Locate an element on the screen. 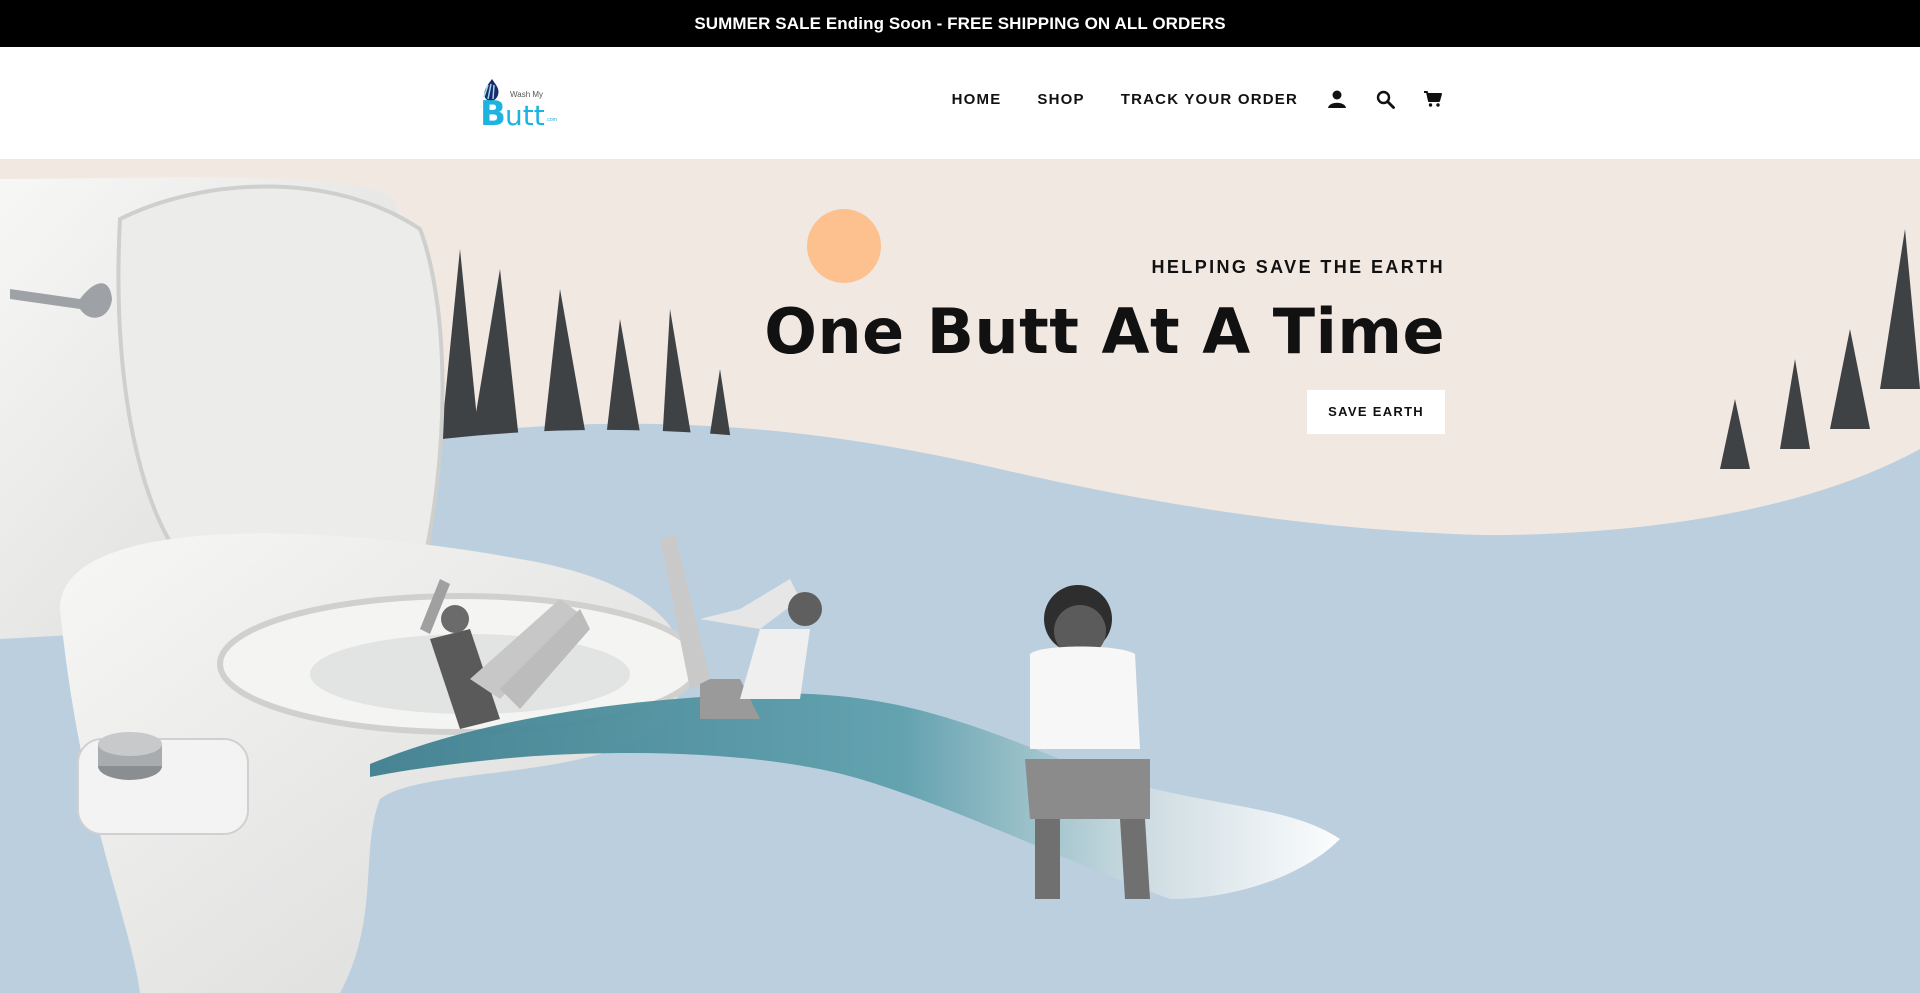 The height and width of the screenshot is (993, 1920). account-icon is located at coordinates (1337, 99).